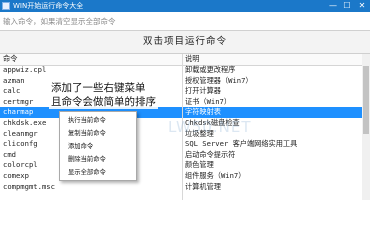  What do you see at coordinates (203, 186) in the screenshot?
I see `description-cell: 计算机管理` at bounding box center [203, 186].